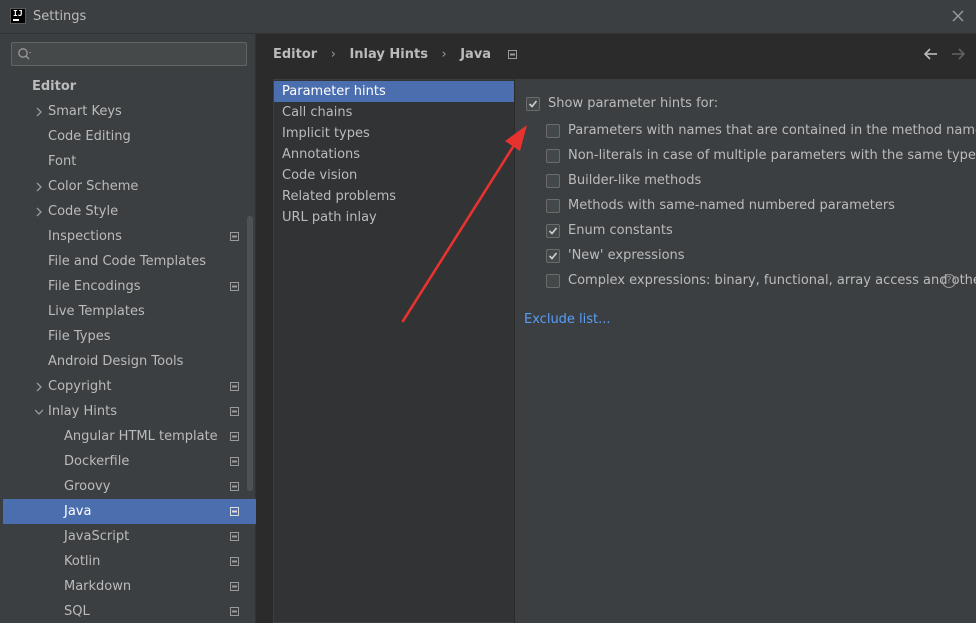  What do you see at coordinates (39, 412) in the screenshot?
I see `chevron-down-icon` at bounding box center [39, 412].